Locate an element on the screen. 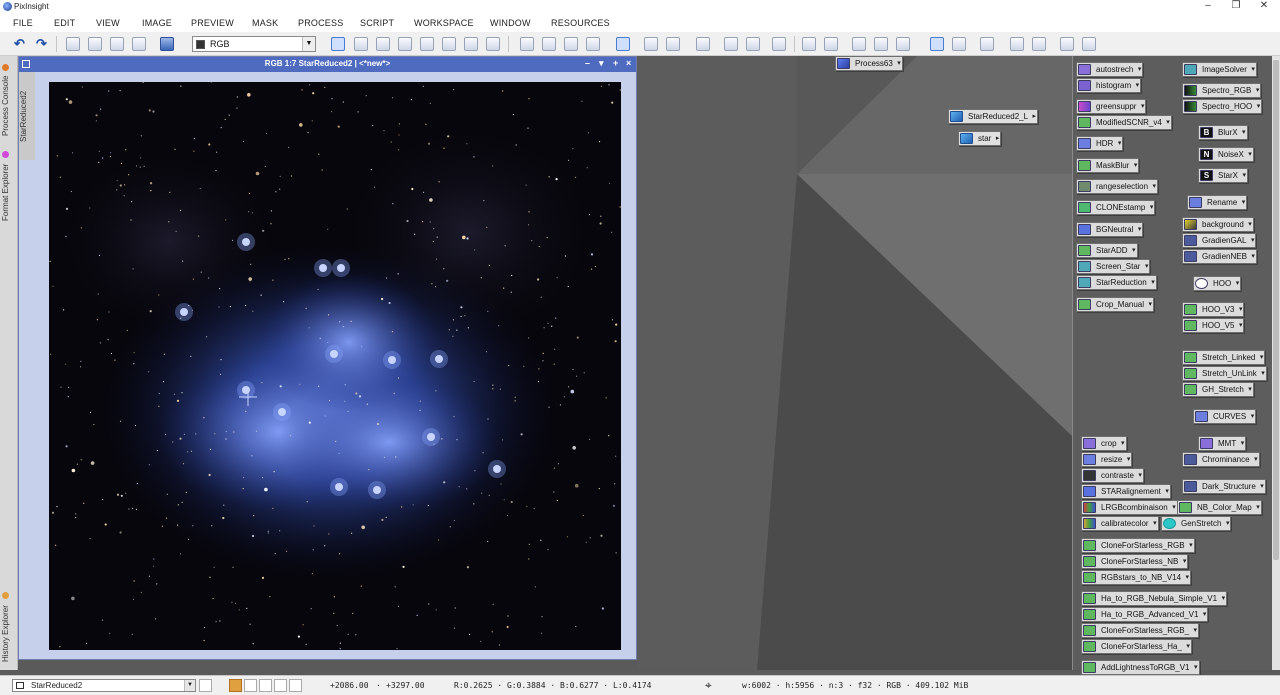 The image size is (1280, 695). screen-settings-icon is located at coordinates (1089, 44).